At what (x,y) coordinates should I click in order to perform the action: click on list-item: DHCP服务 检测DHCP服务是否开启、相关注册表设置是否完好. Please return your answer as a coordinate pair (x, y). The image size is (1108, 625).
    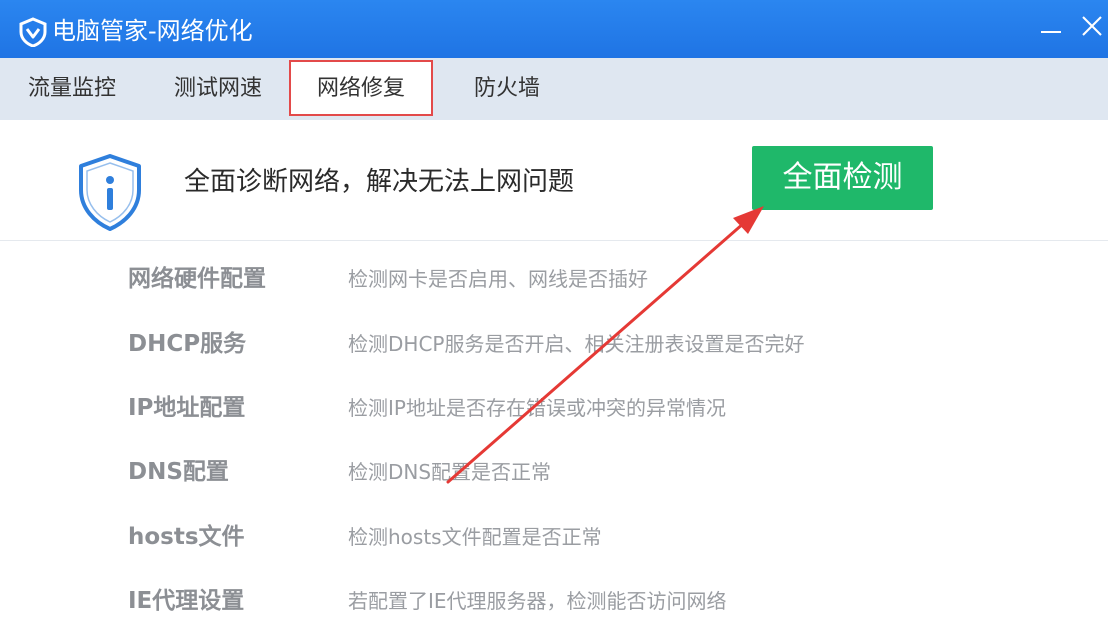
    Looking at the image, I should click on (554, 344).